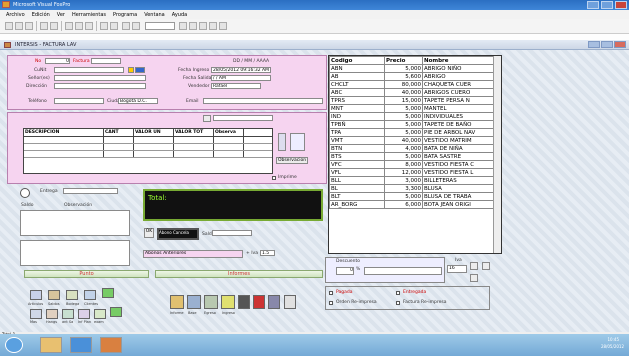  I want to click on ingreso-icon, so click(228, 302).